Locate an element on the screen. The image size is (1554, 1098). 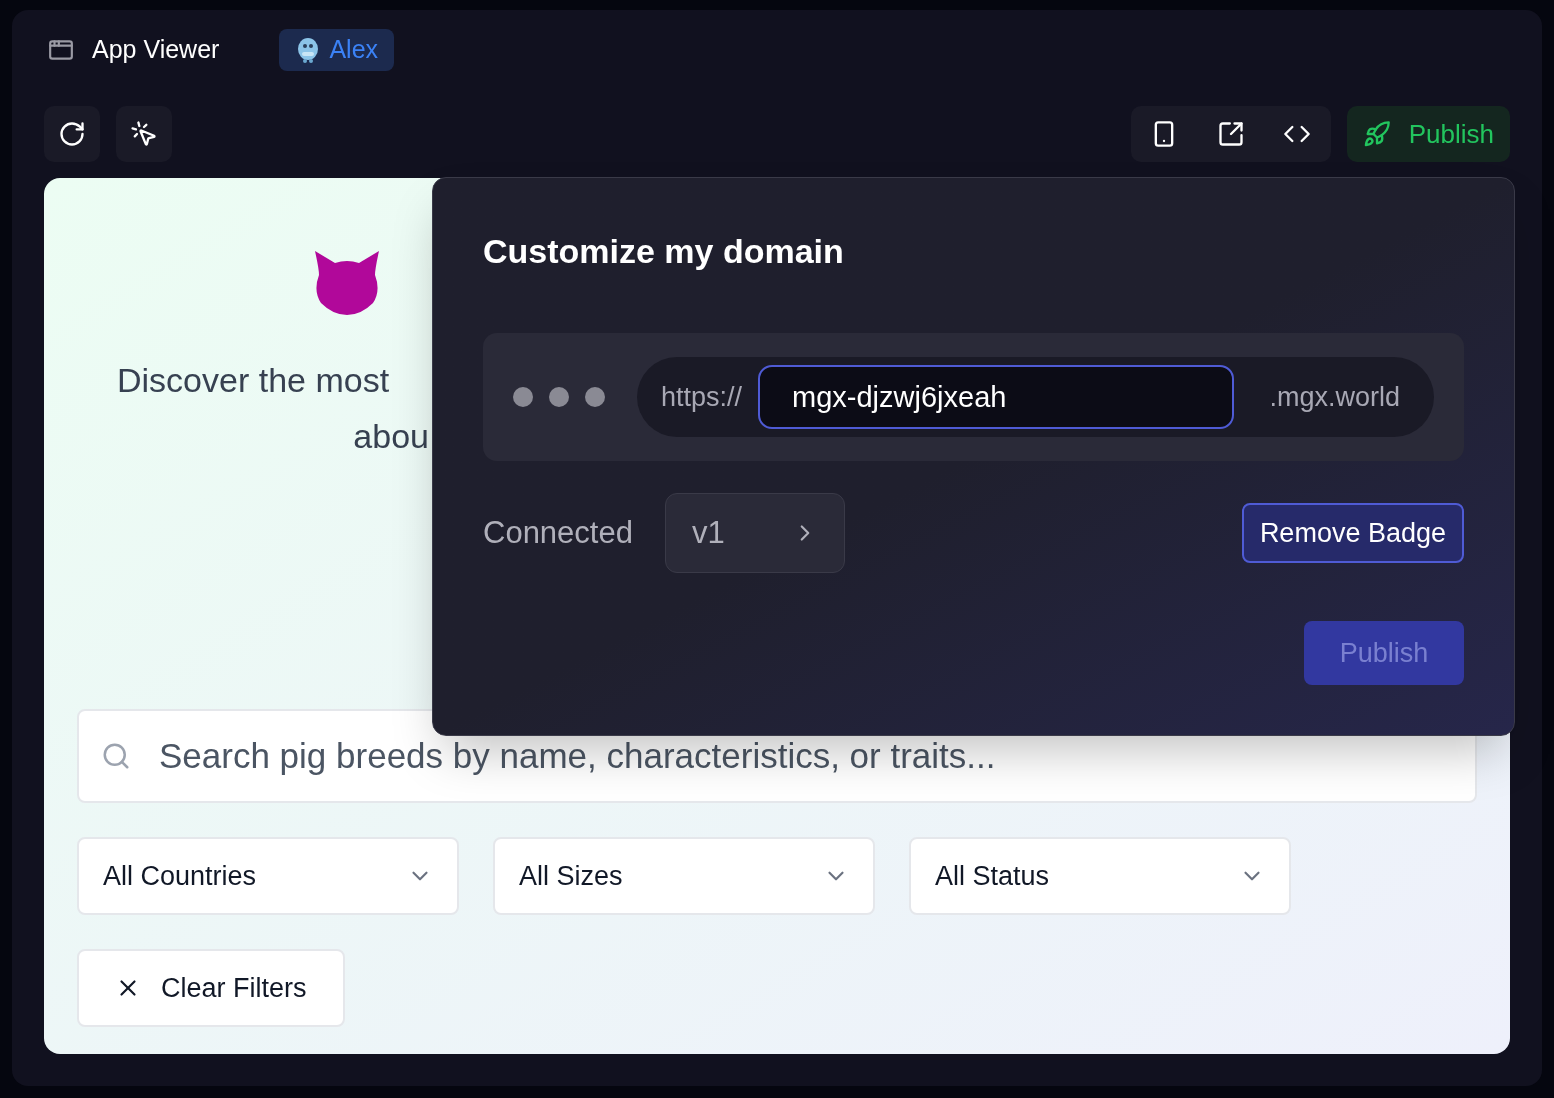
version-selector: v1 is located at coordinates (754, 533).